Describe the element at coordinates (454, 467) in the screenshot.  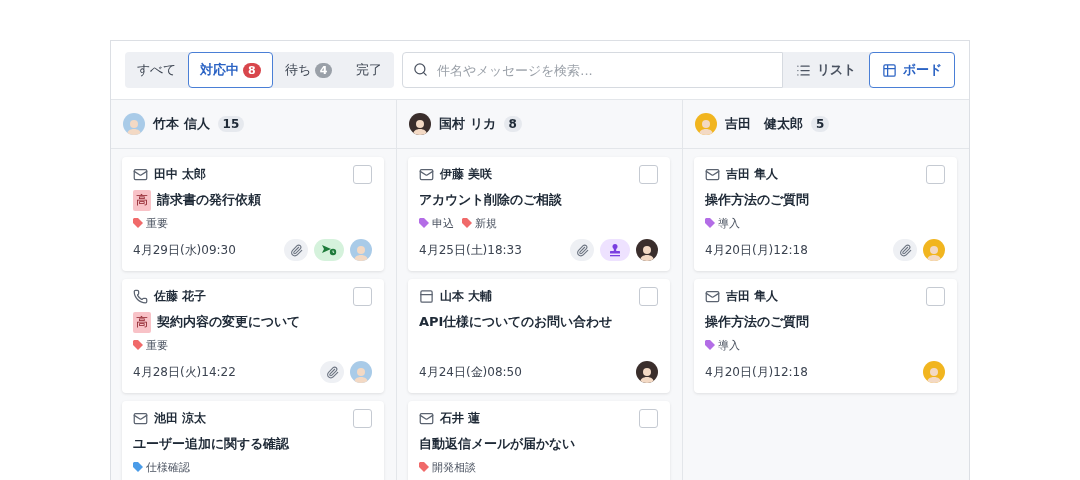
I see `tag-label: 開発相談` at that location.